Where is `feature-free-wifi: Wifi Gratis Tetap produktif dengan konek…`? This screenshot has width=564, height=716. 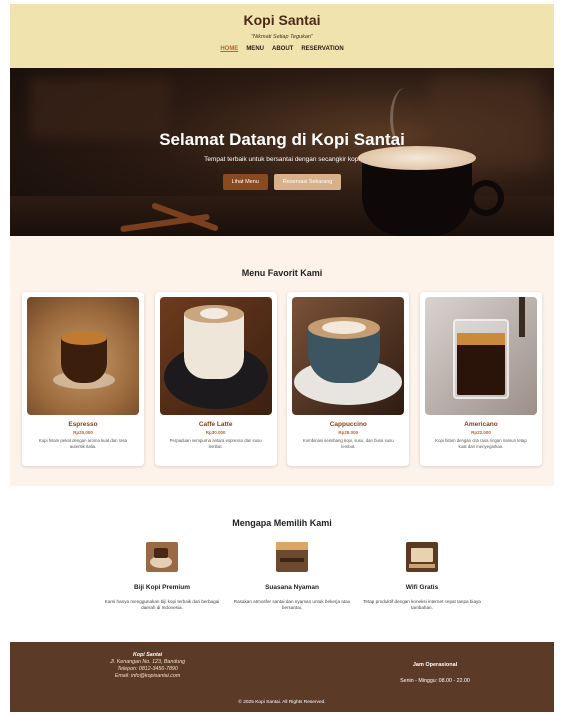 feature-free-wifi: Wifi Gratis Tetap produktif dengan konek… is located at coordinates (422, 576).